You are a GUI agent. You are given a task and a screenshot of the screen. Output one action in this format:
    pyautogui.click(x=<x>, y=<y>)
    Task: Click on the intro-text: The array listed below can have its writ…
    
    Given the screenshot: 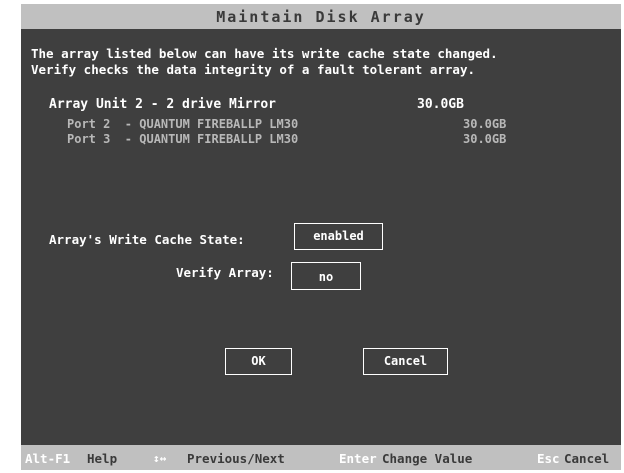 What is the action you would take?
    pyautogui.click(x=264, y=62)
    